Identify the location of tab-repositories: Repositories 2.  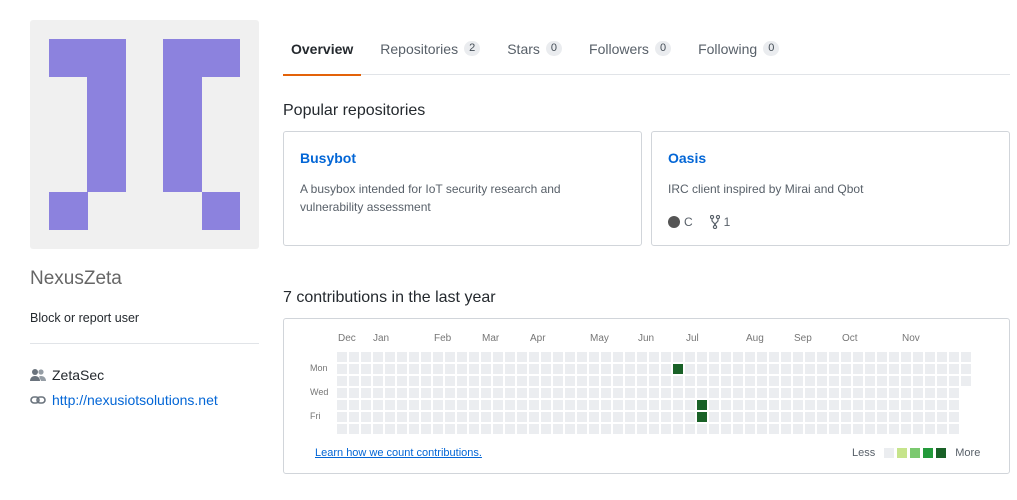
(430, 48).